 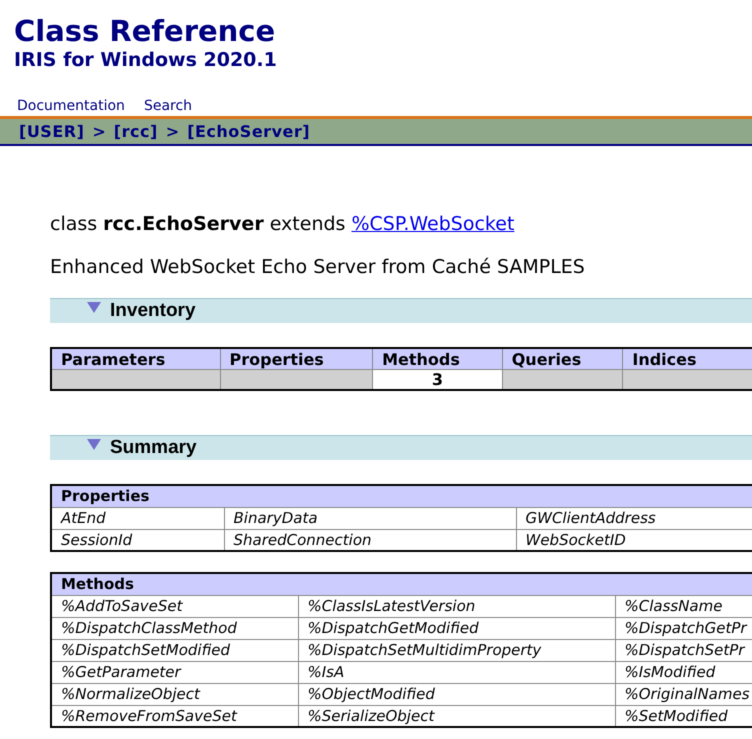 What do you see at coordinates (174, 716) in the screenshot?
I see `table-cell: %RemoveFromSaveSet` at bounding box center [174, 716].